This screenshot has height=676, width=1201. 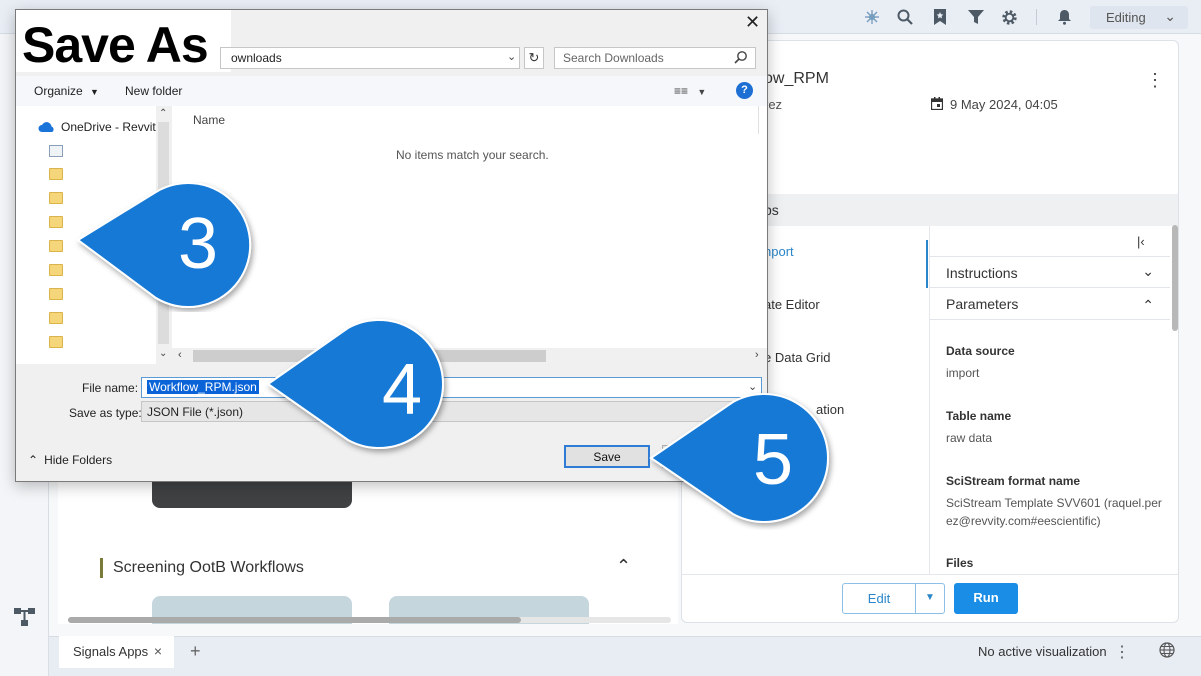 What do you see at coordinates (56, 151) in the screenshot?
I see `network-drive-icon` at bounding box center [56, 151].